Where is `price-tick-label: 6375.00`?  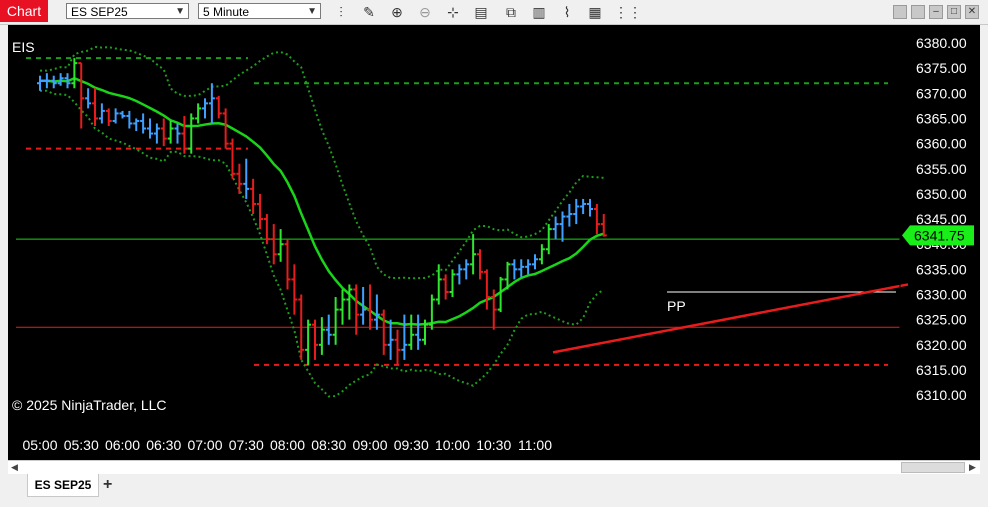
price-tick-label: 6375.00 is located at coordinates (941, 68).